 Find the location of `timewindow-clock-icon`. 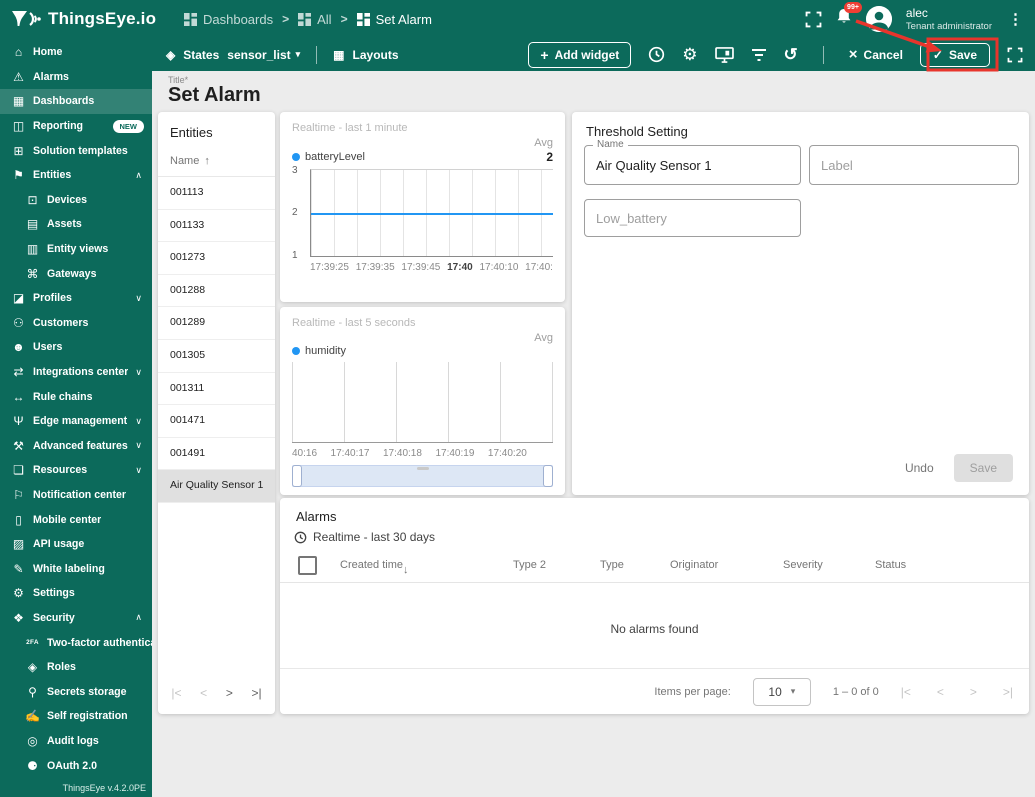

timewindow-clock-icon is located at coordinates (656, 54).